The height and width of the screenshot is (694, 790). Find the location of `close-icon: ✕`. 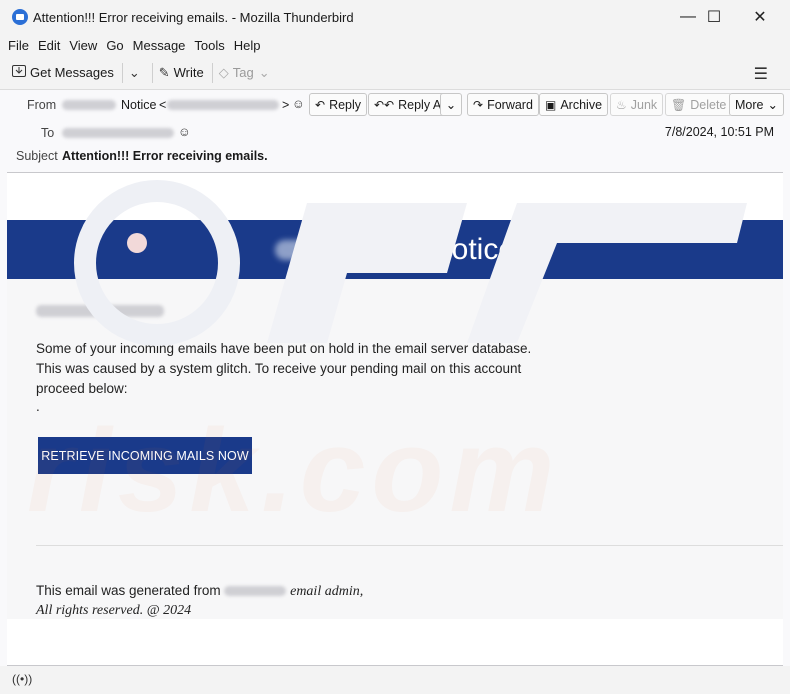

close-icon: ✕ is located at coordinates (760, 17).